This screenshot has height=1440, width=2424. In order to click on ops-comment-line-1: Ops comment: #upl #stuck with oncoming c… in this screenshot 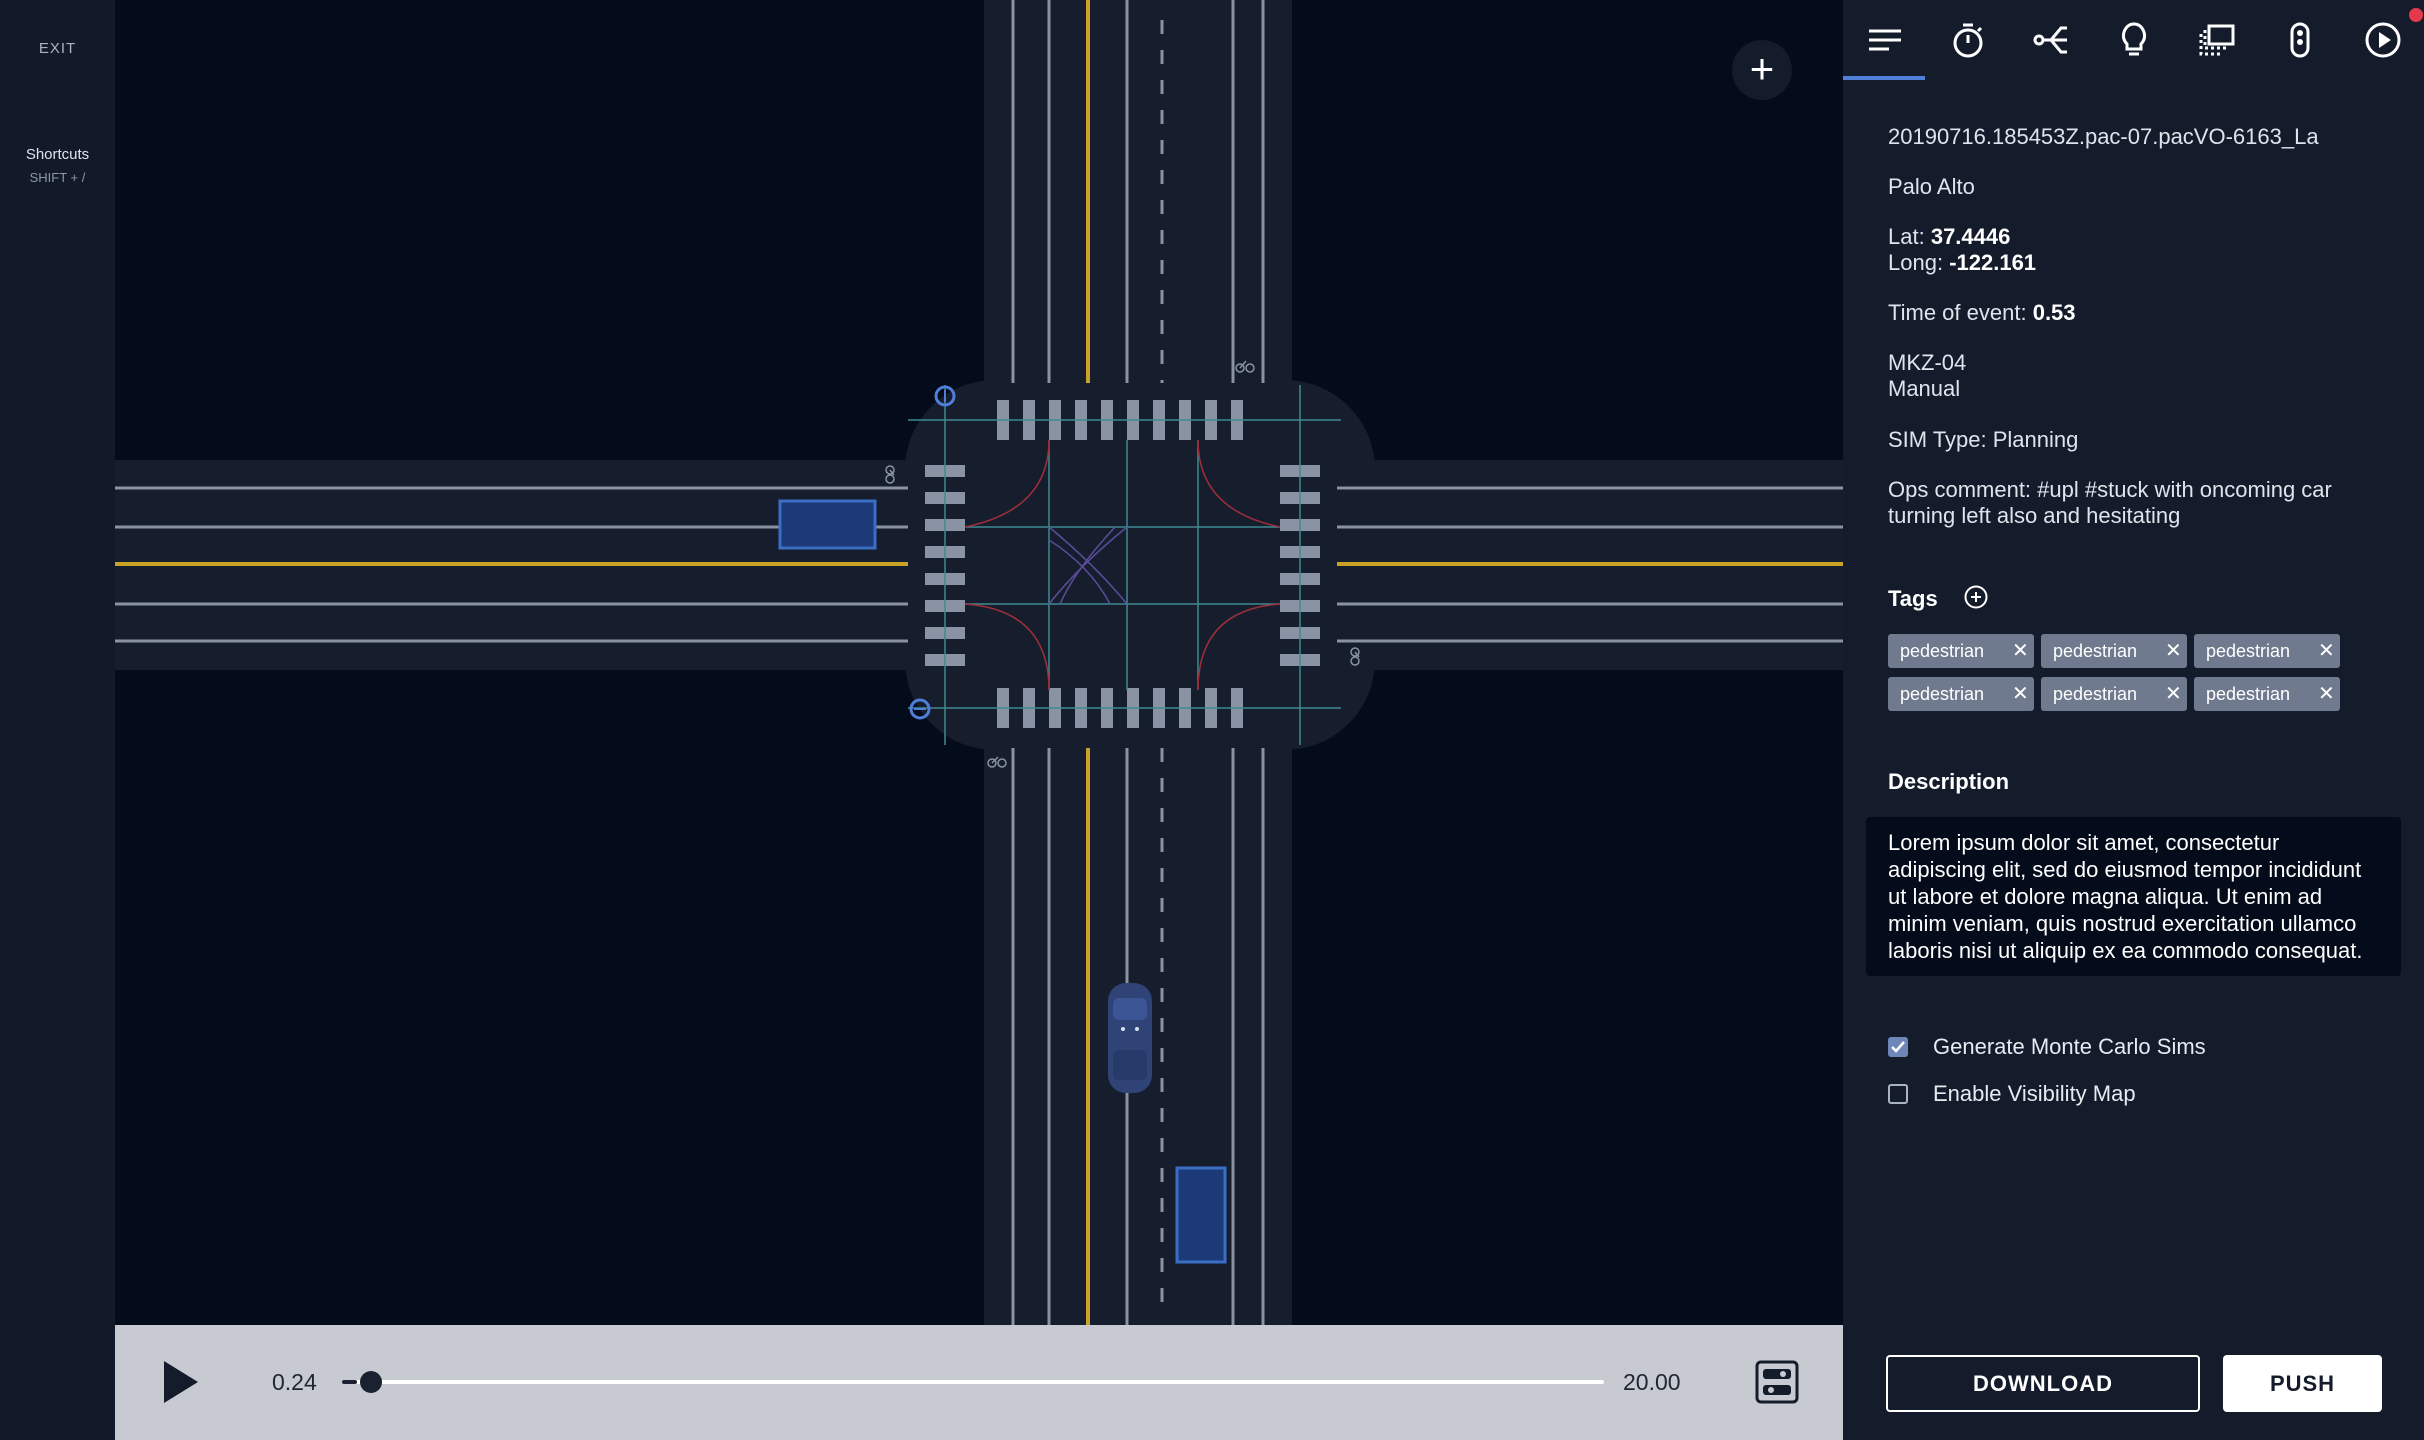, I will do `click(2110, 489)`.